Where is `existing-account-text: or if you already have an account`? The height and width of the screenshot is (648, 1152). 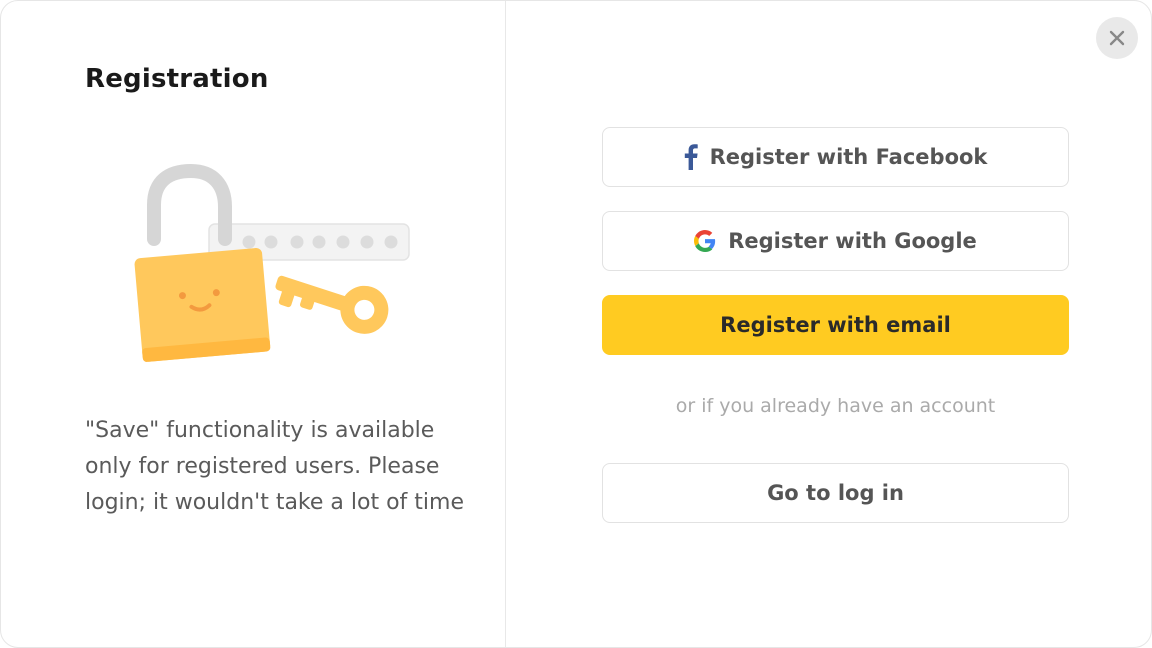 existing-account-text: or if you already have an account is located at coordinates (835, 406).